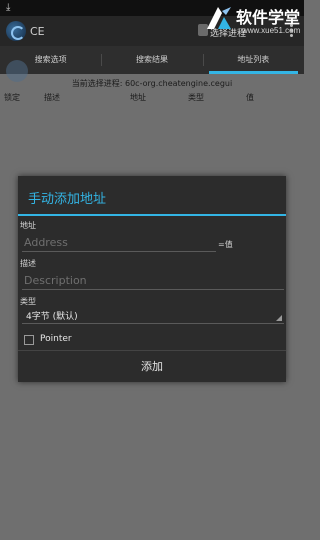  Describe the element at coordinates (253, 60) in the screenshot. I see `tab-address-list: 地址列表` at that location.